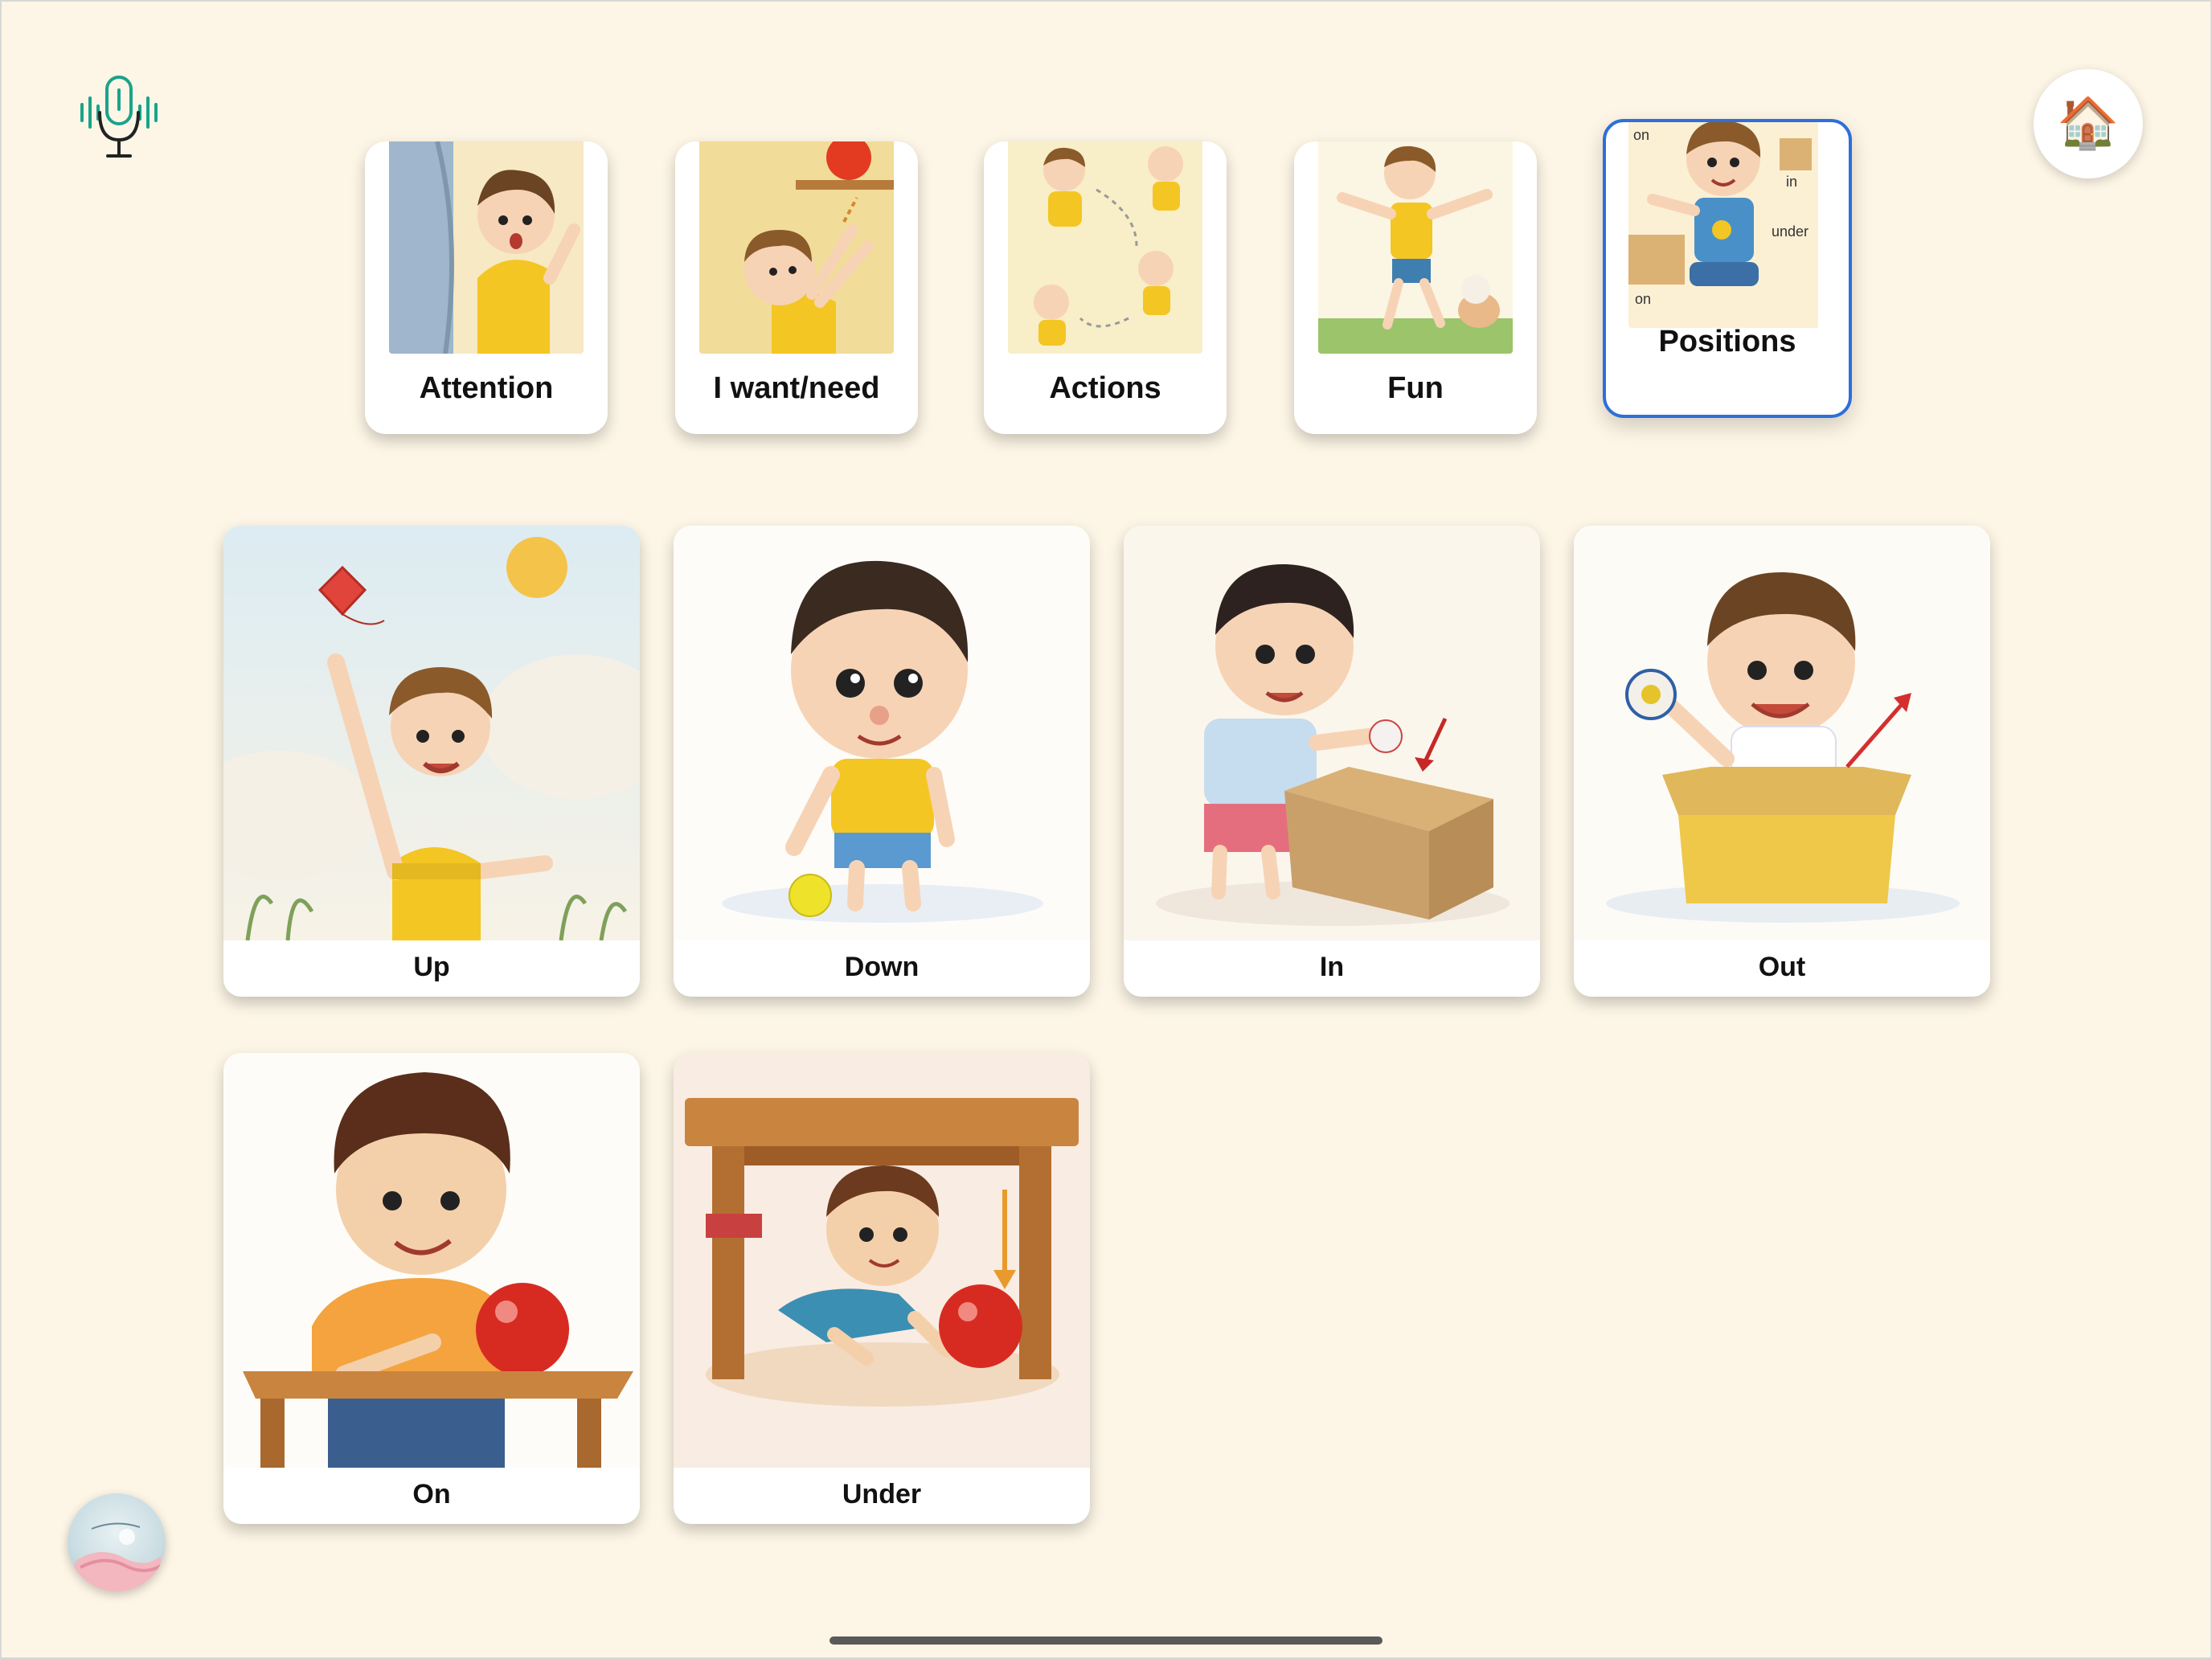 The height and width of the screenshot is (1659, 2212). I want to click on word-label: Down, so click(882, 967).